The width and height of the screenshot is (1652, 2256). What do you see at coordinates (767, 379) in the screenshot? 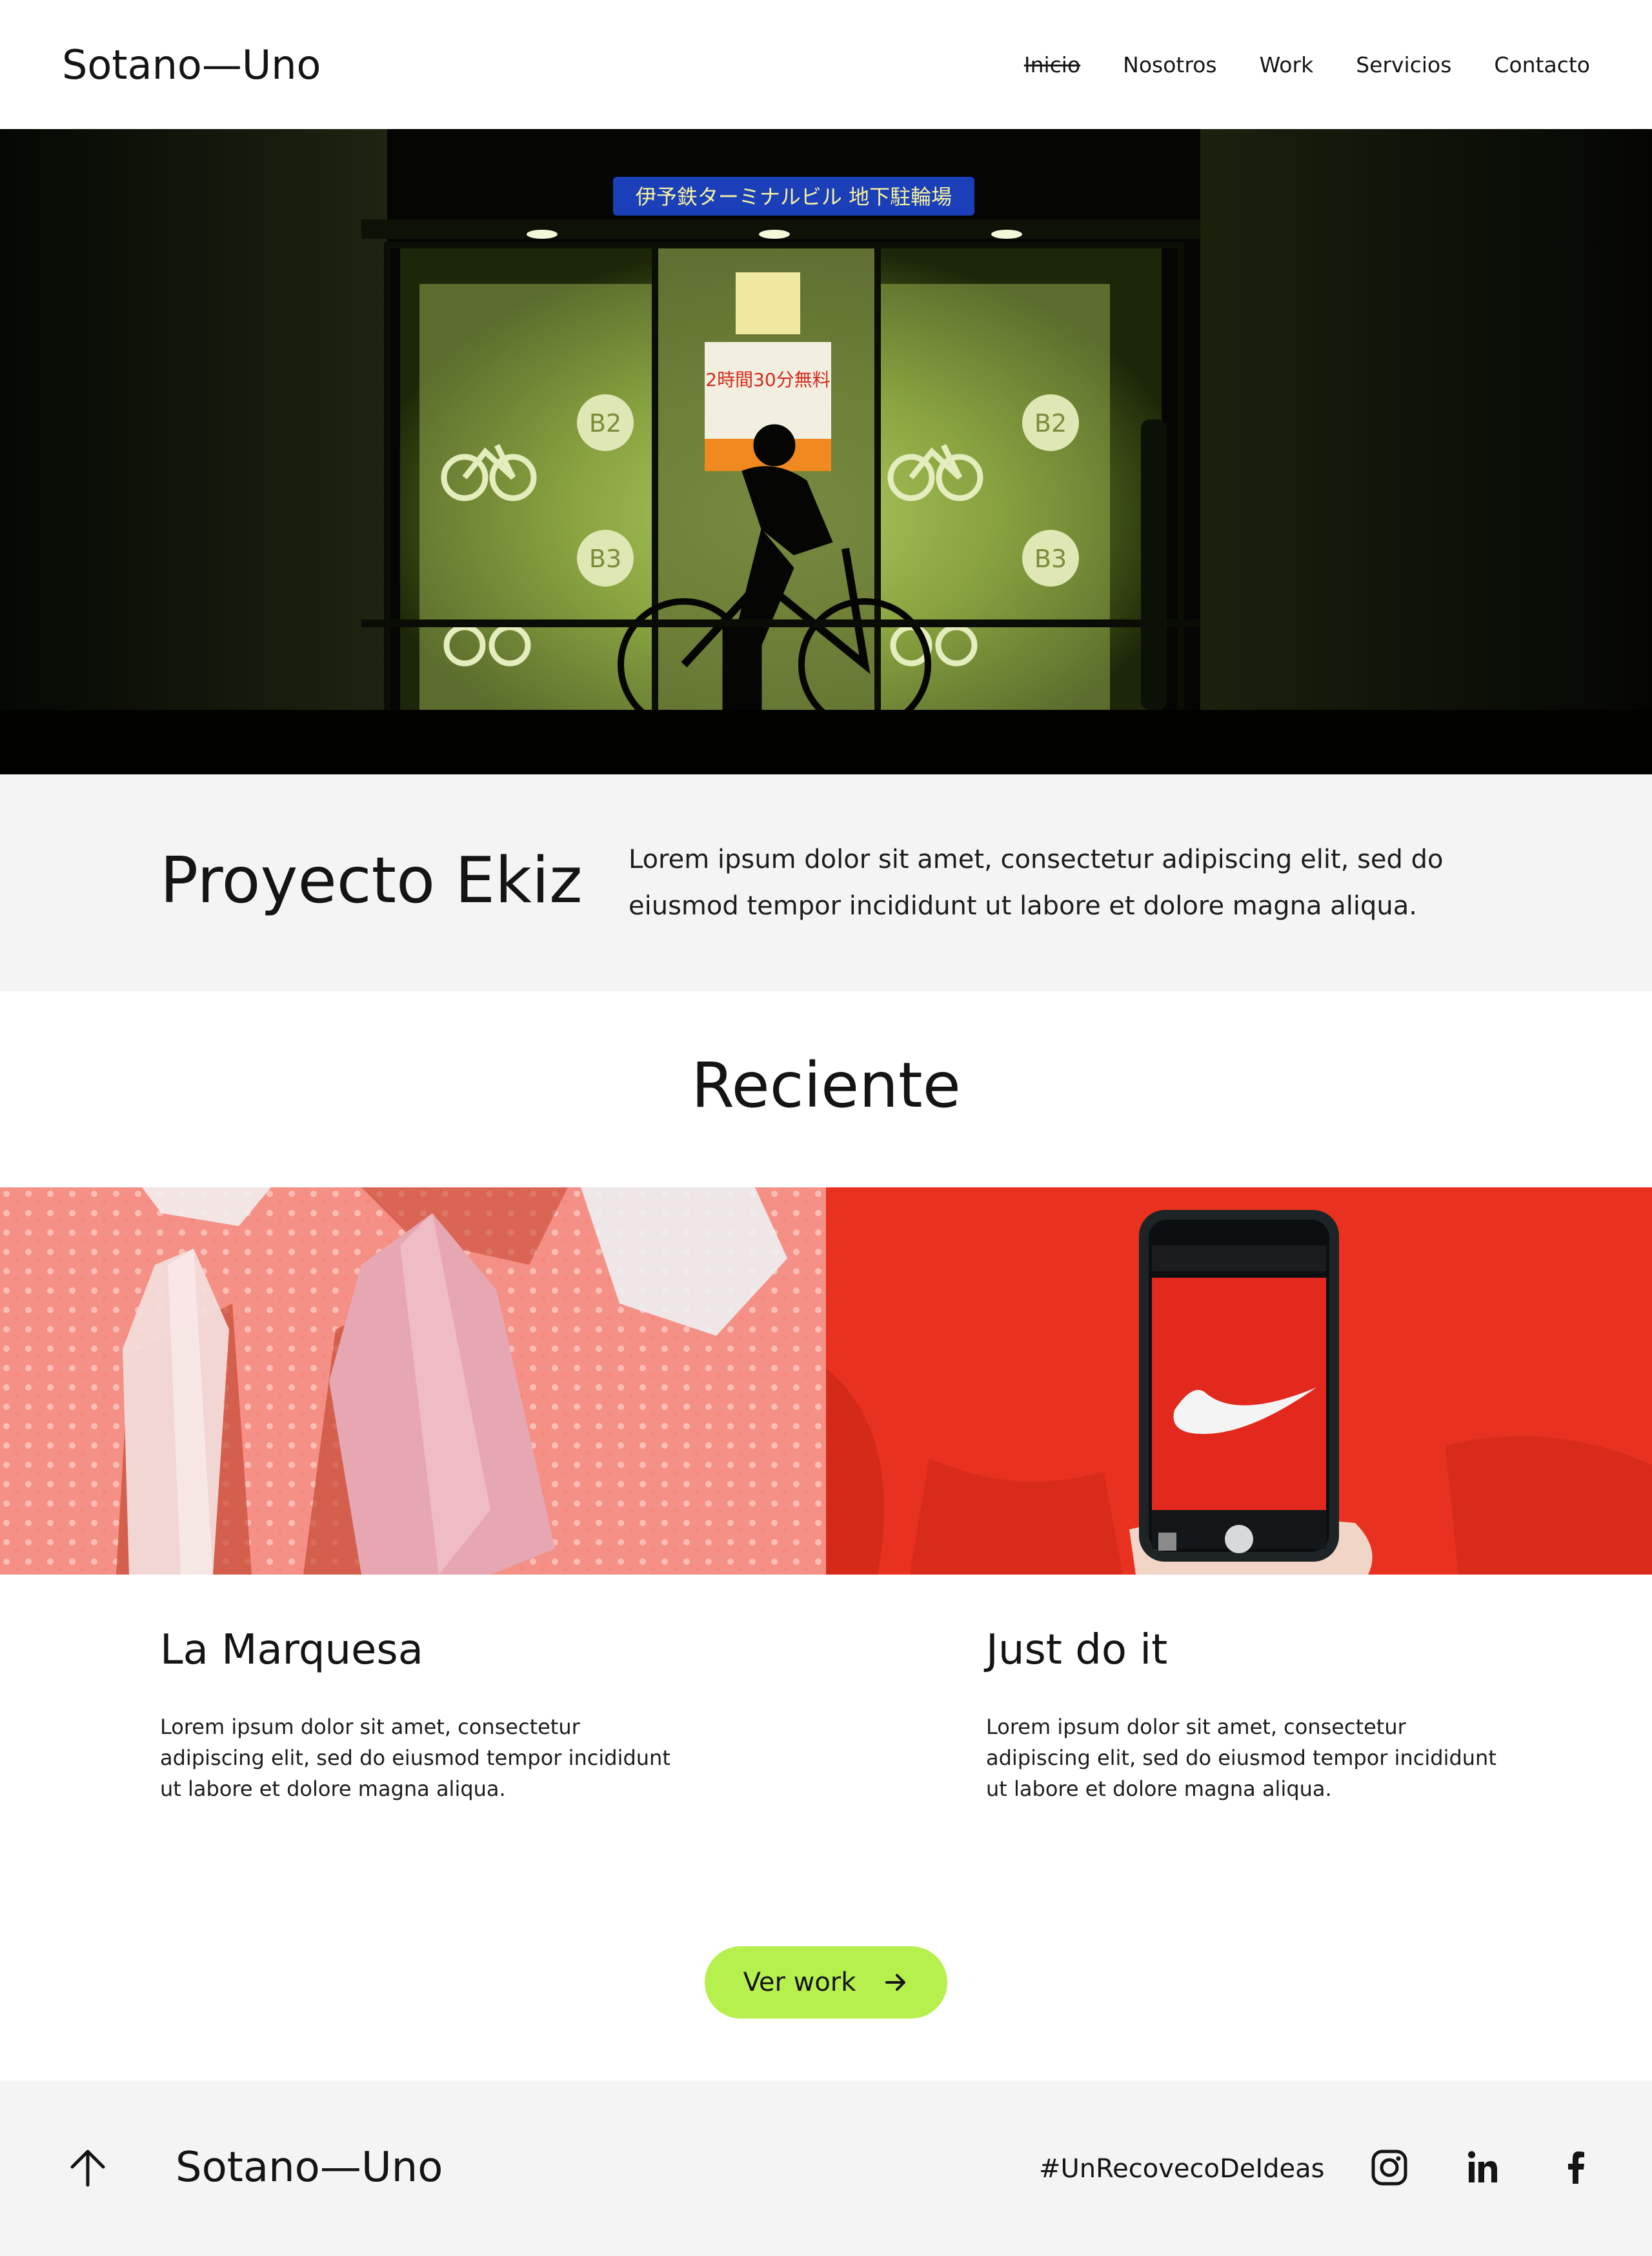
I see `hero-notice-text: 2時間30分無料` at bounding box center [767, 379].